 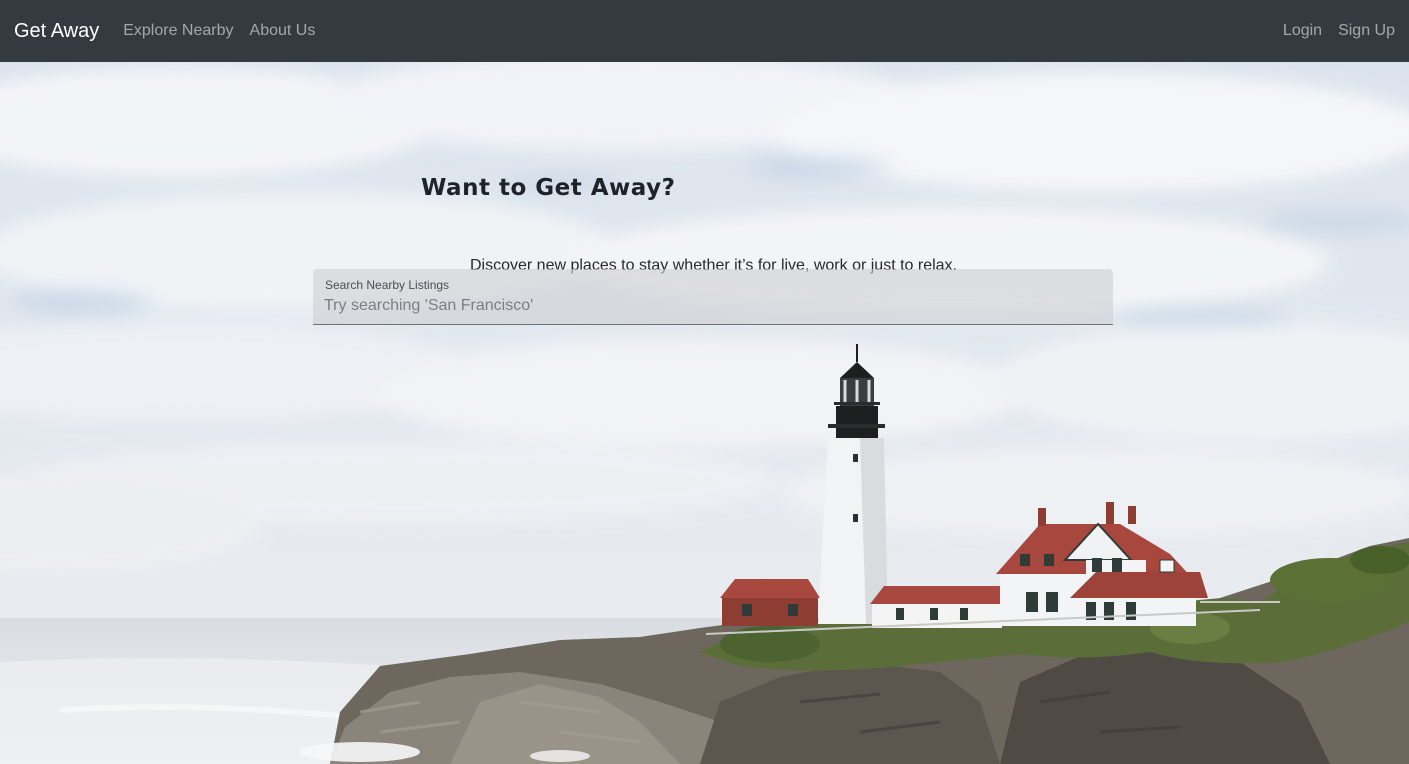 What do you see at coordinates (1331, 31) in the screenshot?
I see `auth-links: Login Sign Up` at bounding box center [1331, 31].